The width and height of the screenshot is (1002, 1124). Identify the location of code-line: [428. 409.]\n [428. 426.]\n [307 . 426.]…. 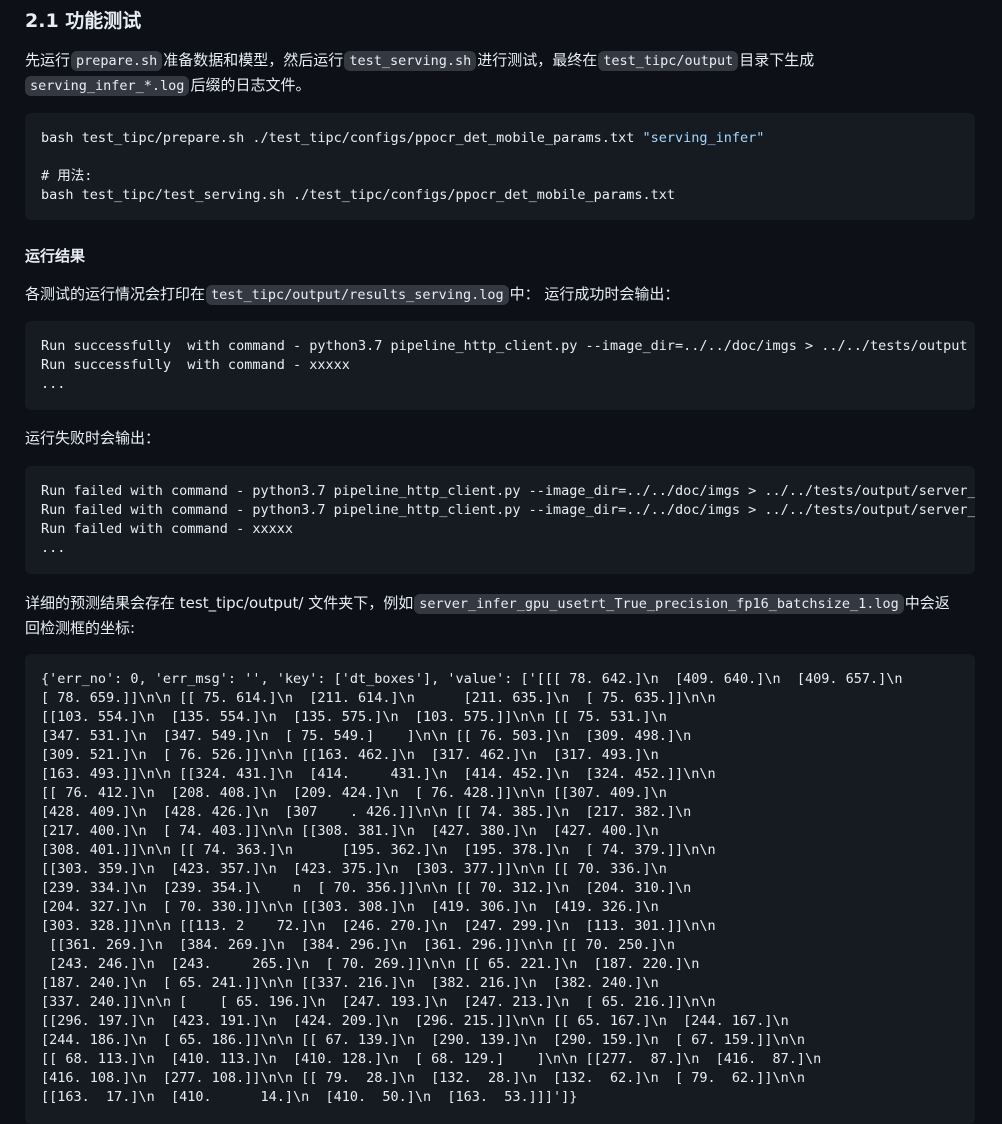
(366, 812).